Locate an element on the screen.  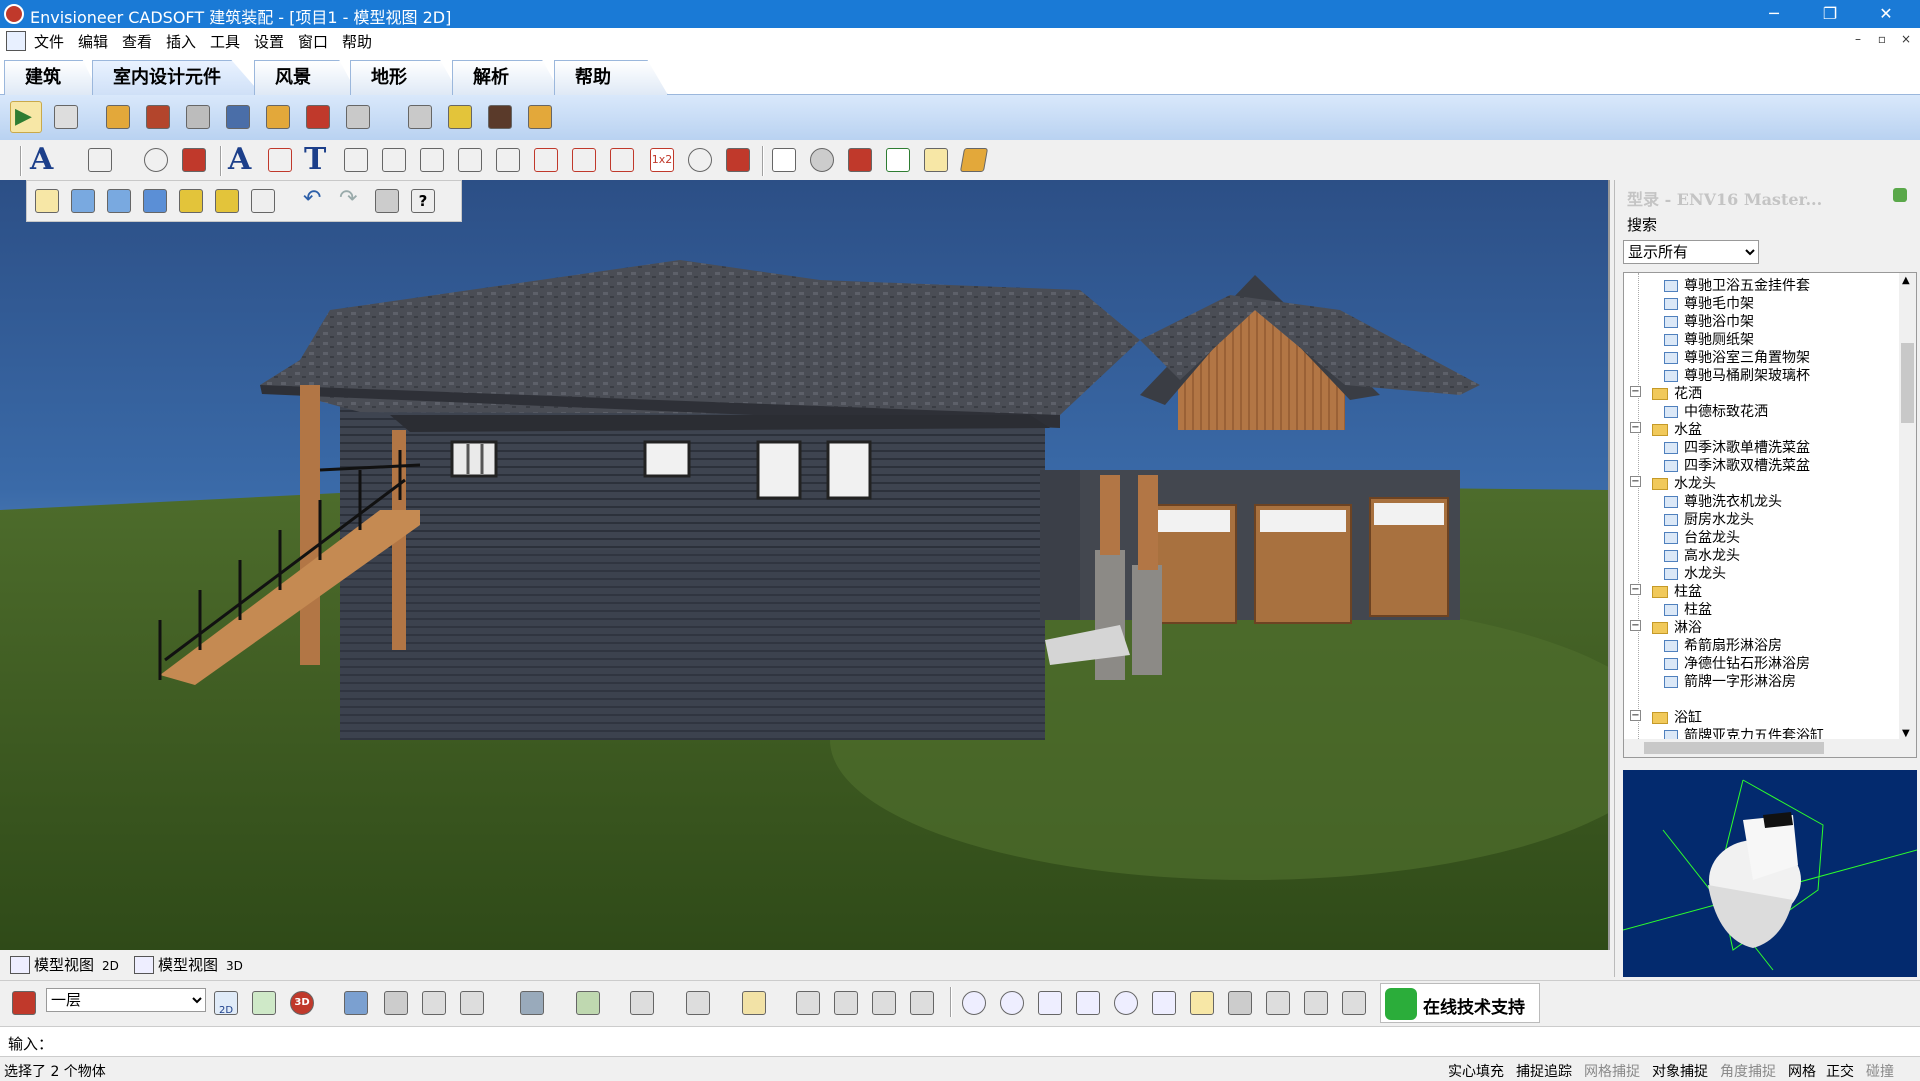
level-manager-button is located at coordinates (24, 1003).